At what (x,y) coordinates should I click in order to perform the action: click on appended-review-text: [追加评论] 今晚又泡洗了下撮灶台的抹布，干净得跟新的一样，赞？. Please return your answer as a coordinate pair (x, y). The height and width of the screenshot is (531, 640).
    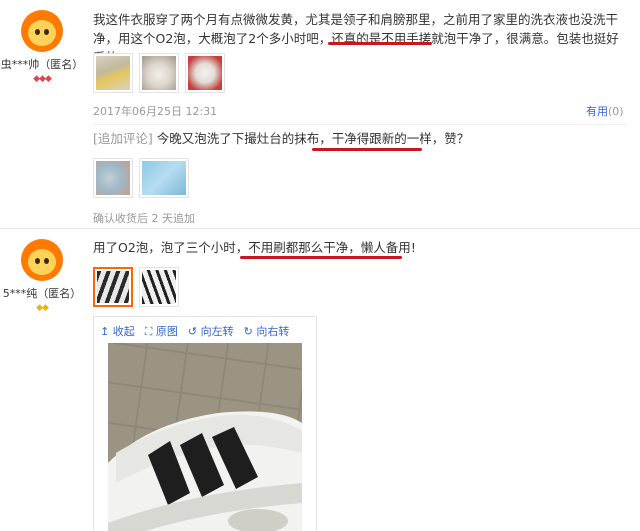
    Looking at the image, I should click on (281, 138).